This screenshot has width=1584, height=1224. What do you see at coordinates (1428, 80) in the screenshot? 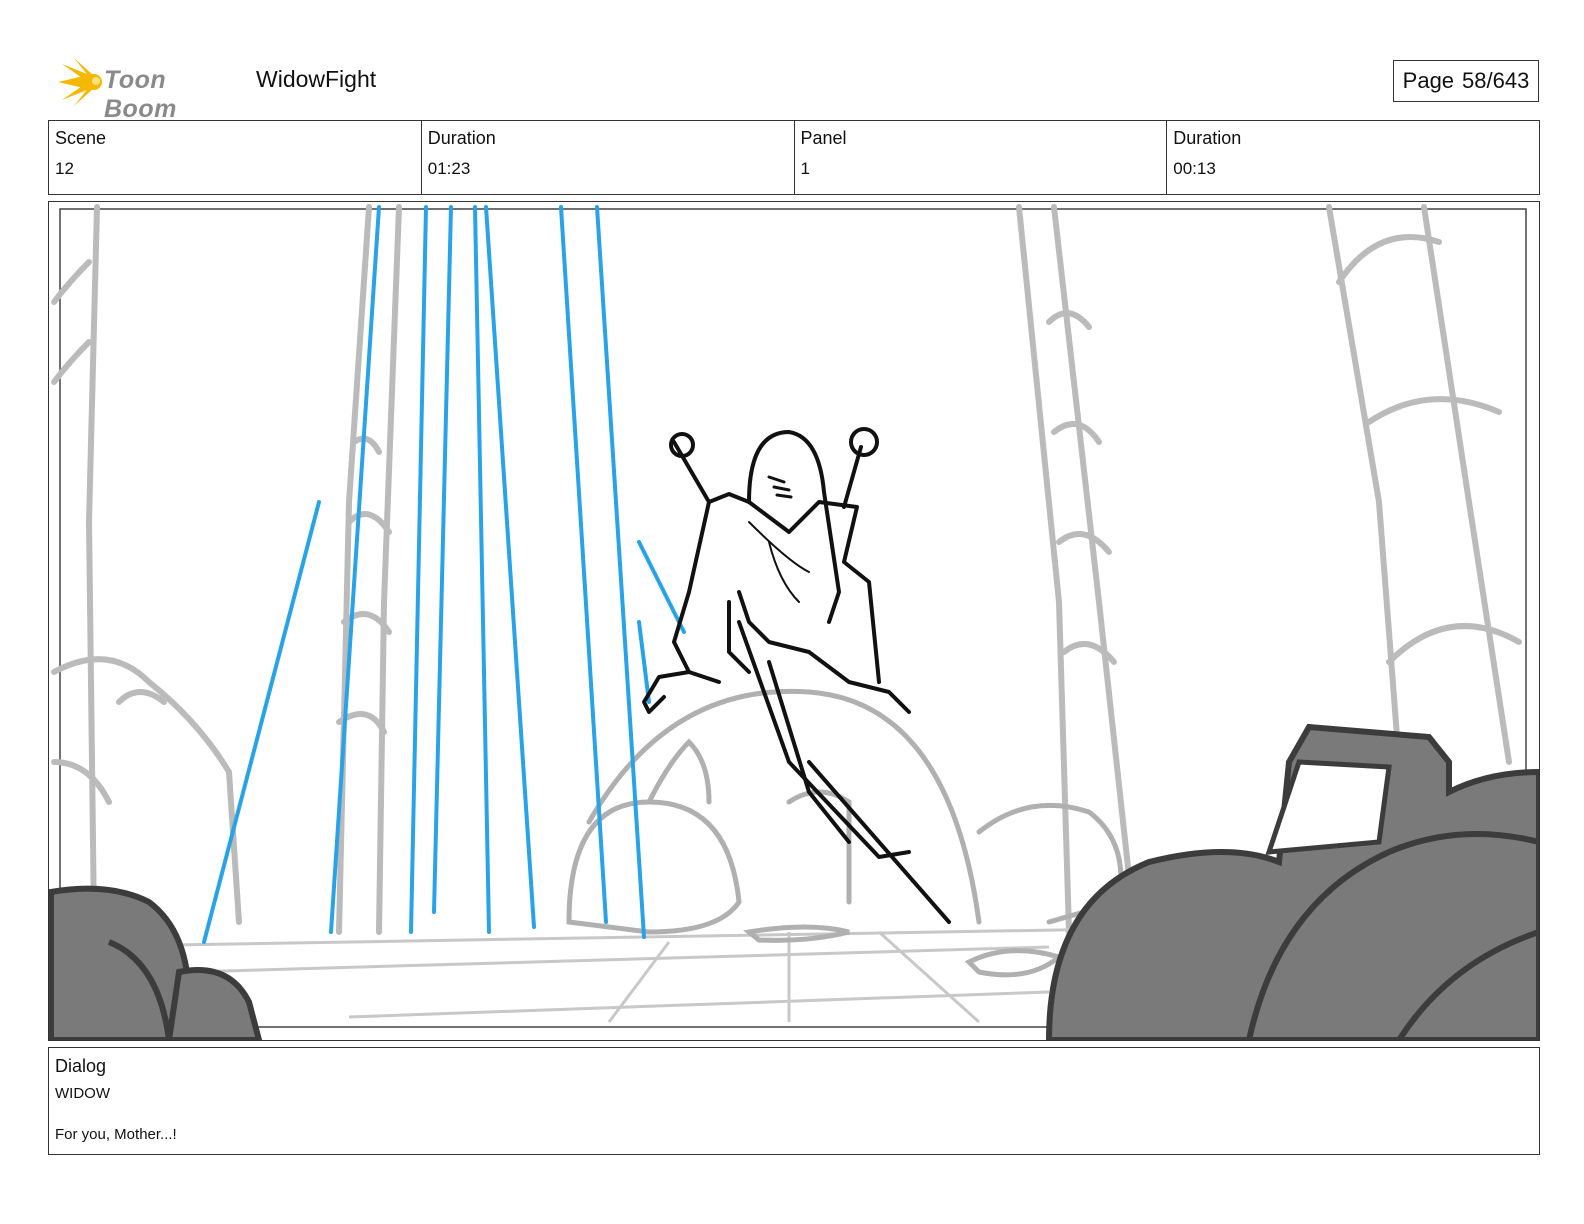
I see `page-label: Page` at bounding box center [1428, 80].